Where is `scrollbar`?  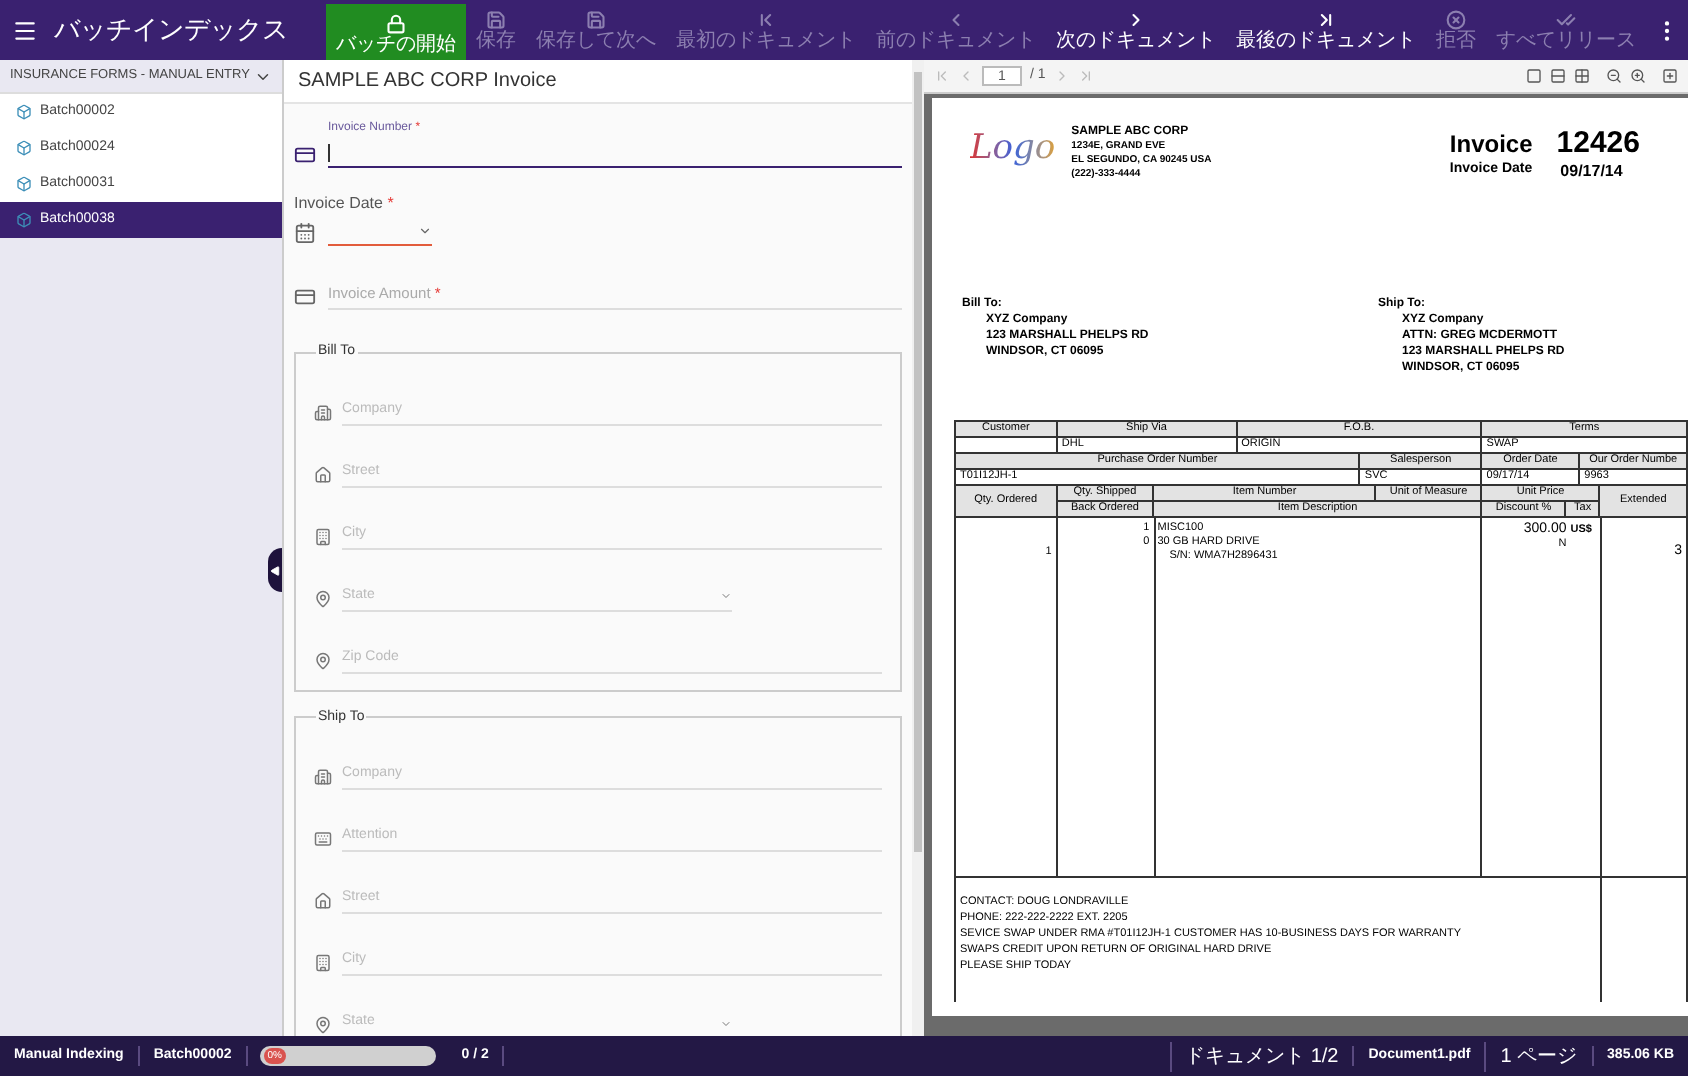 scrollbar is located at coordinates (918, 548).